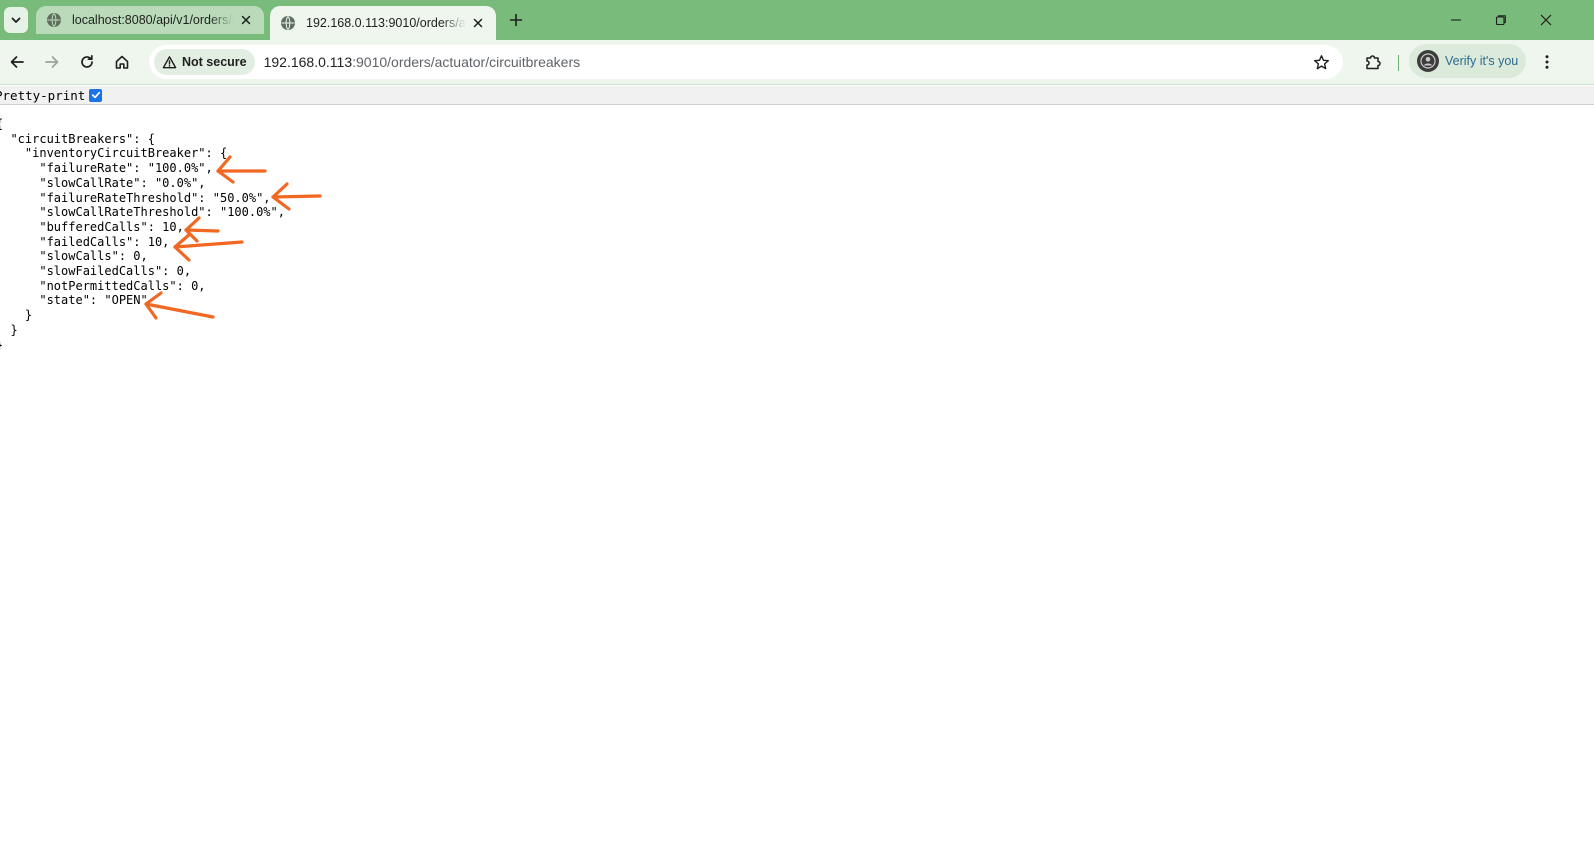  Describe the element at coordinates (92, 226) in the screenshot. I see `json-line: "bufferedCalls": 10,` at that location.